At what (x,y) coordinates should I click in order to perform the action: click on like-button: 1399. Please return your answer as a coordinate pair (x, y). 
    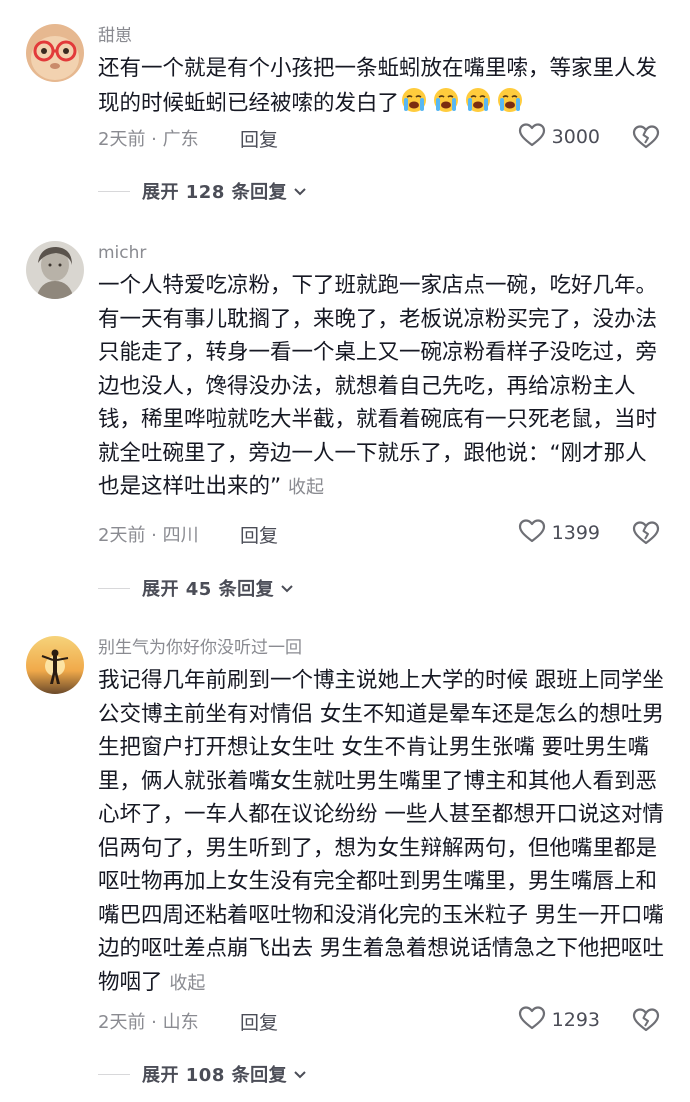
    Looking at the image, I should click on (559, 533).